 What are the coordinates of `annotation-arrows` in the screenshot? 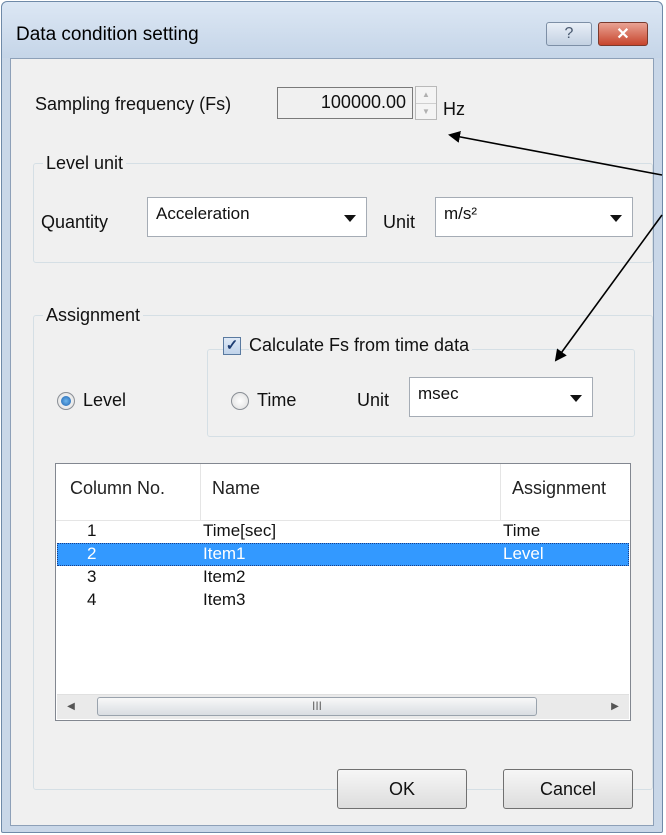 It's located at (555, 246).